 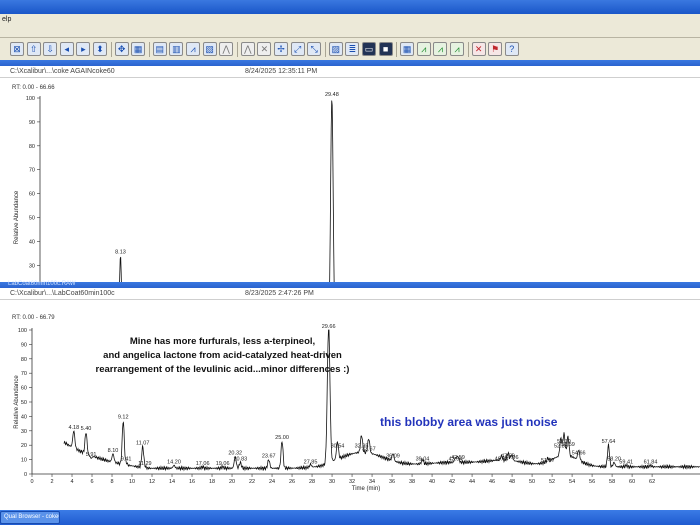 What do you see at coordinates (314, 49) in the screenshot?
I see `fit-icon: ⤡` at bounding box center [314, 49].